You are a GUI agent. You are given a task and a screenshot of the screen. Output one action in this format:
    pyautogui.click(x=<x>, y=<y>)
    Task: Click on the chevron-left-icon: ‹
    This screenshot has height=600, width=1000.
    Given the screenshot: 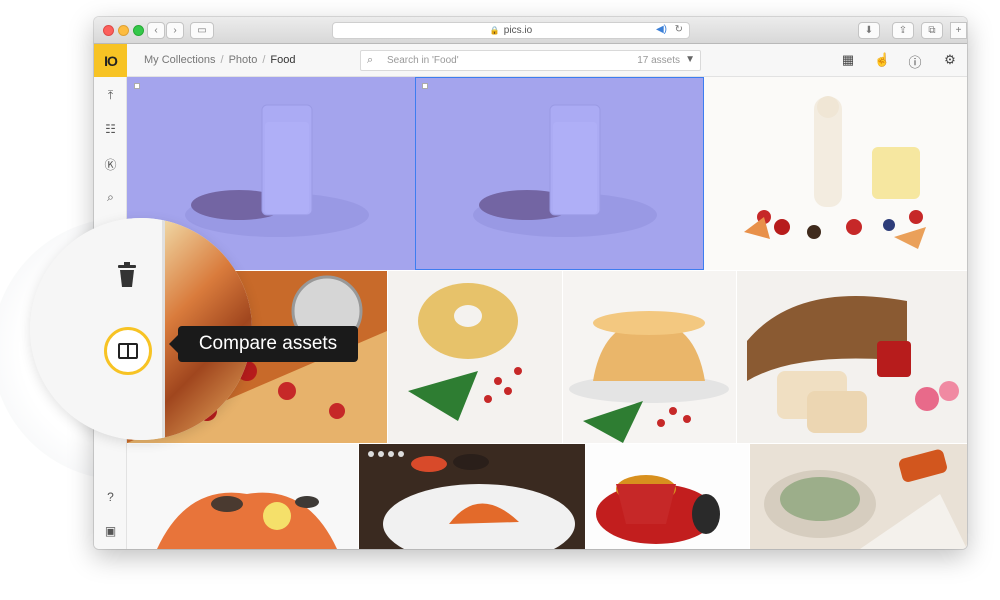 What is the action you would take?
    pyautogui.click(x=156, y=30)
    